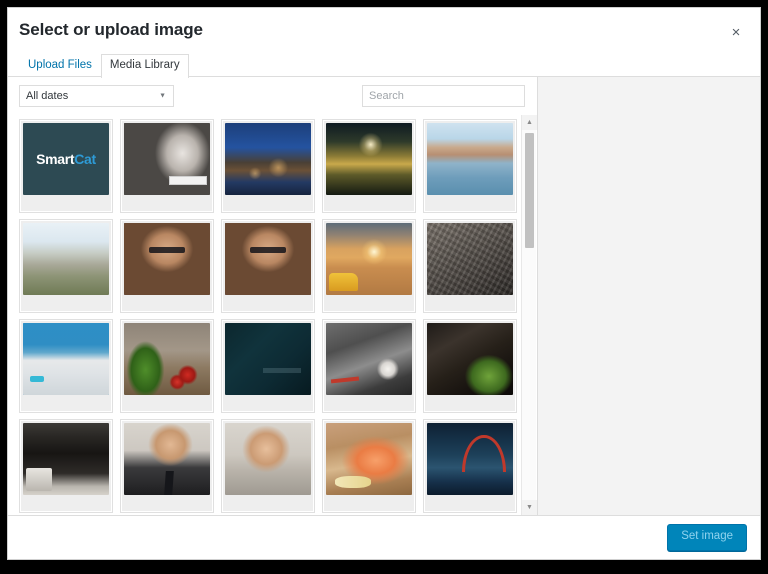 This screenshot has height=574, width=768. I want to click on tab-upload-files: Upload Files, so click(60, 66).